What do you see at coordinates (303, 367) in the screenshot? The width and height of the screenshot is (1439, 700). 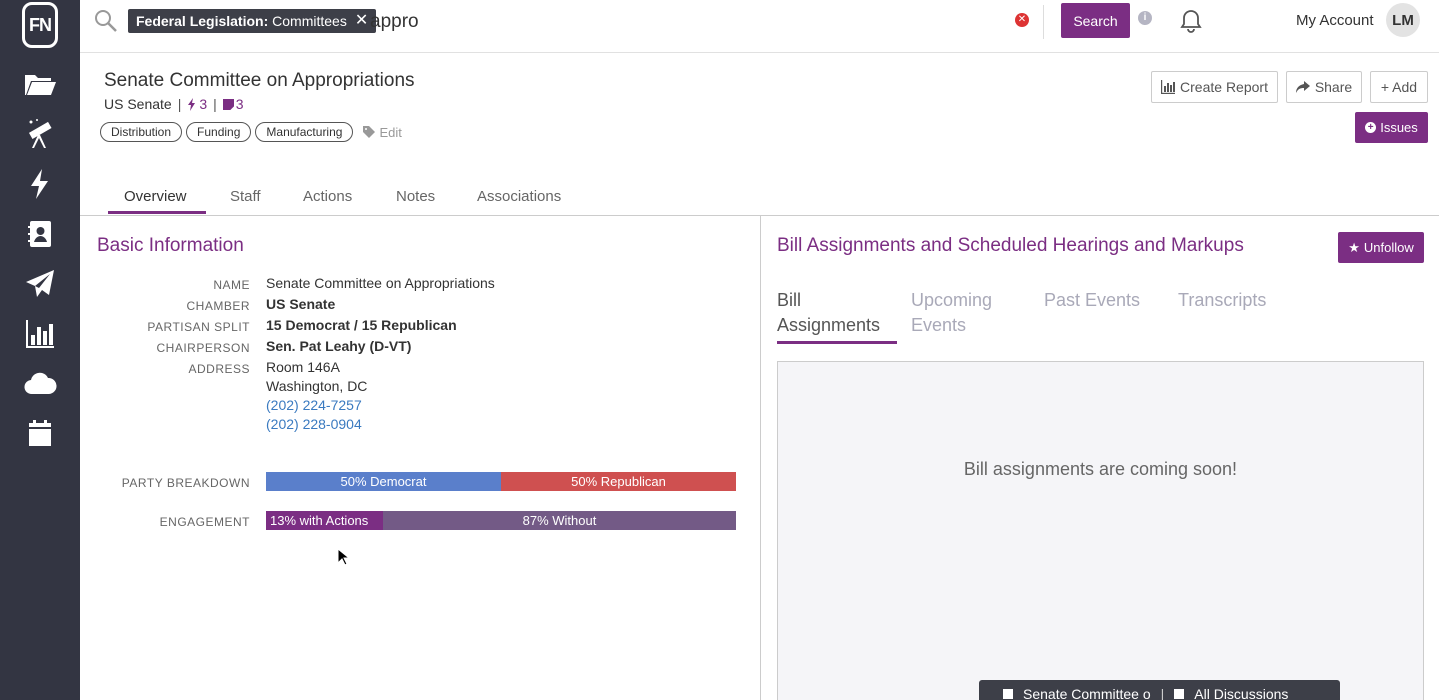 I see `address-line1: Room 146A` at bounding box center [303, 367].